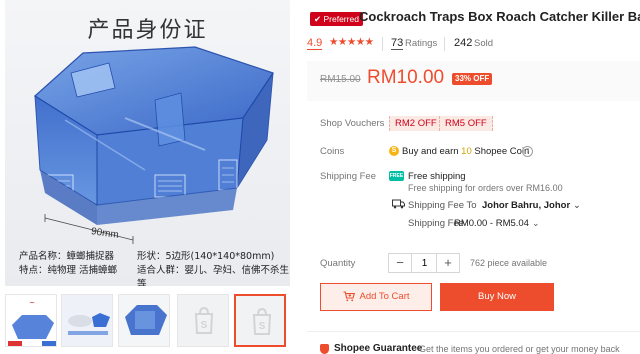 The width and height of the screenshot is (640, 354). I want to click on quantity-stepper: − +, so click(424, 263).